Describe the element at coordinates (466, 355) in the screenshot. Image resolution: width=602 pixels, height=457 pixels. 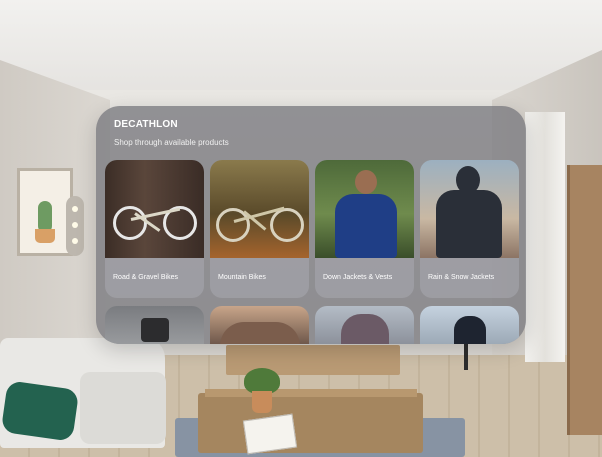
I see `floor-lamp` at that location.